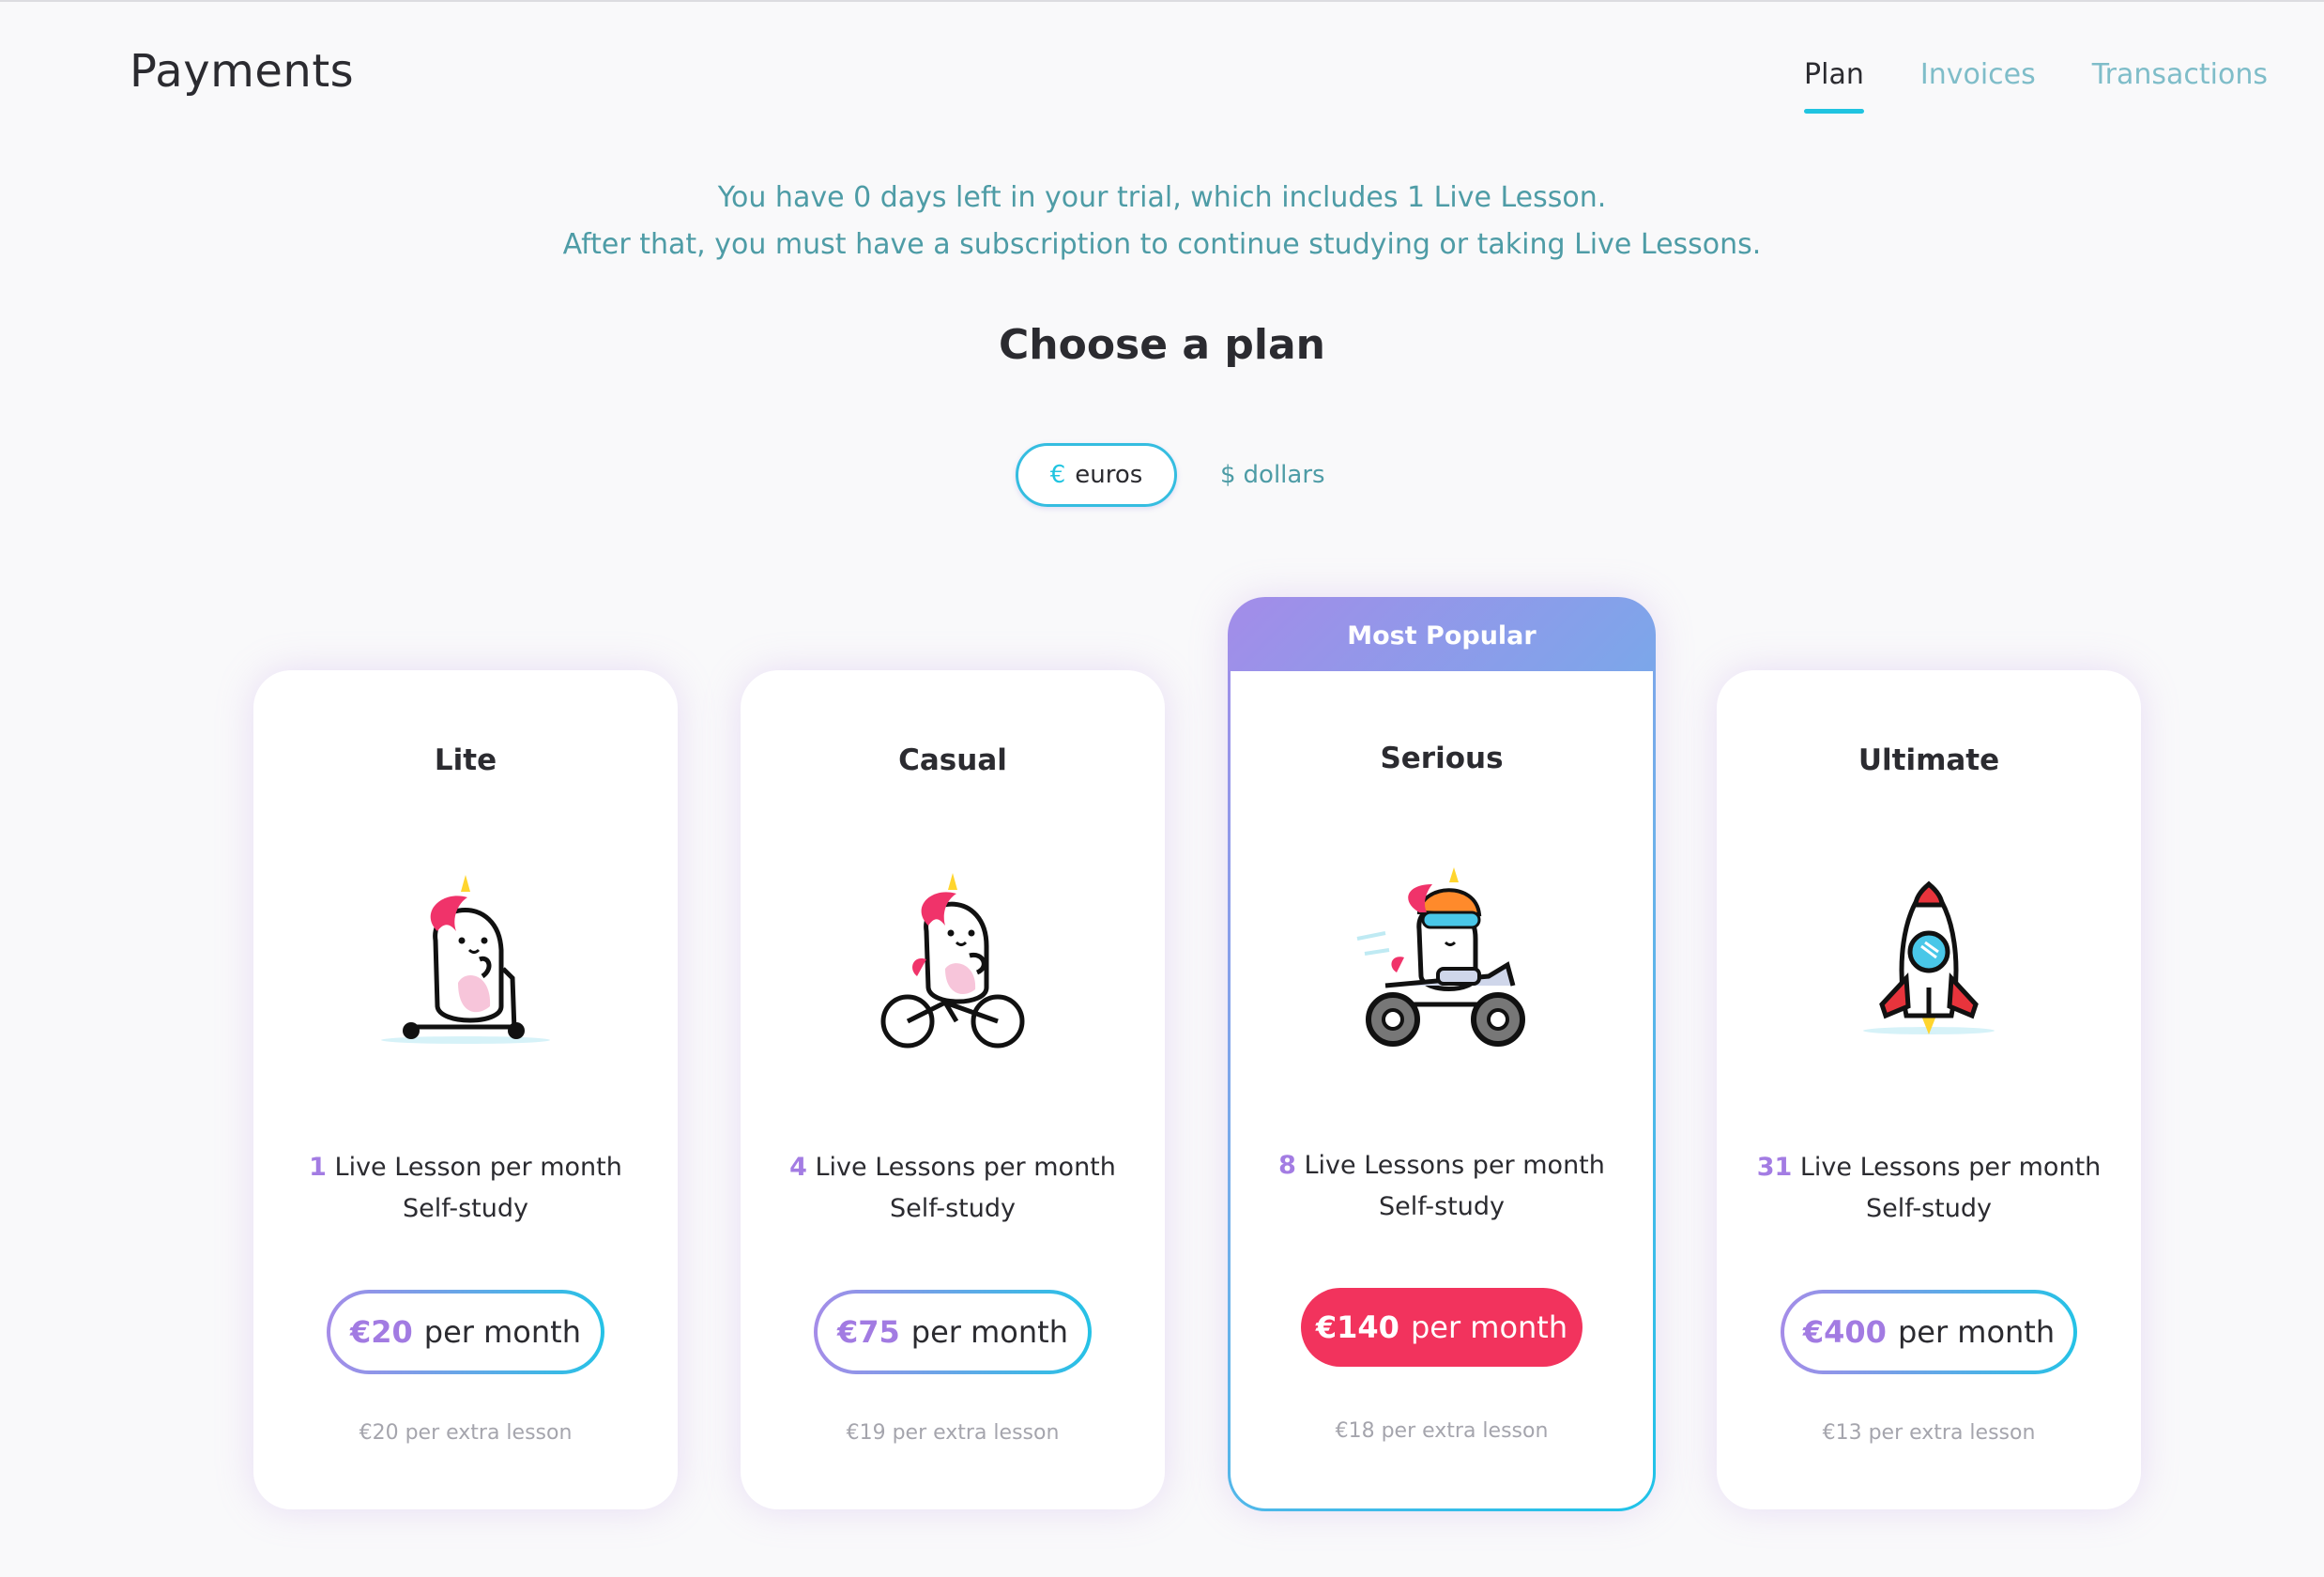 The height and width of the screenshot is (1577, 2324). I want to click on extra-lesson-price: €19 per extra lesson, so click(953, 1433).